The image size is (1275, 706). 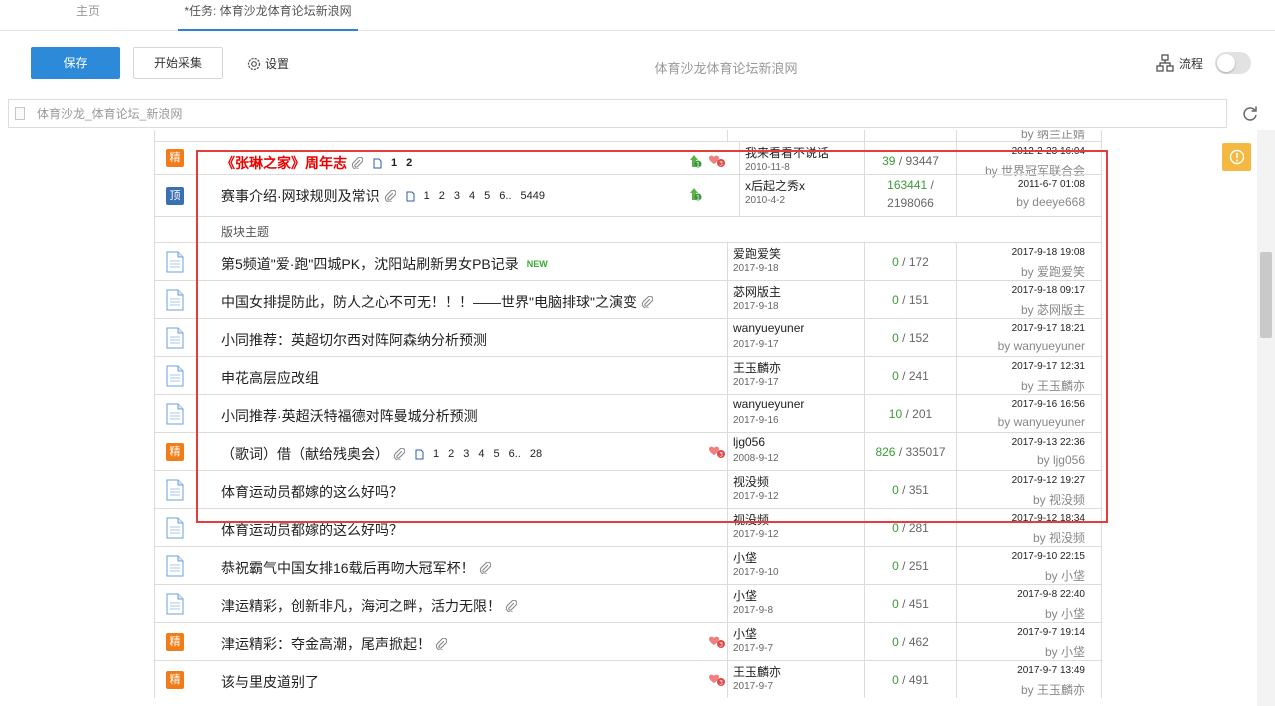 What do you see at coordinates (749, 442) in the screenshot?
I see `author-name: ljg056` at bounding box center [749, 442].